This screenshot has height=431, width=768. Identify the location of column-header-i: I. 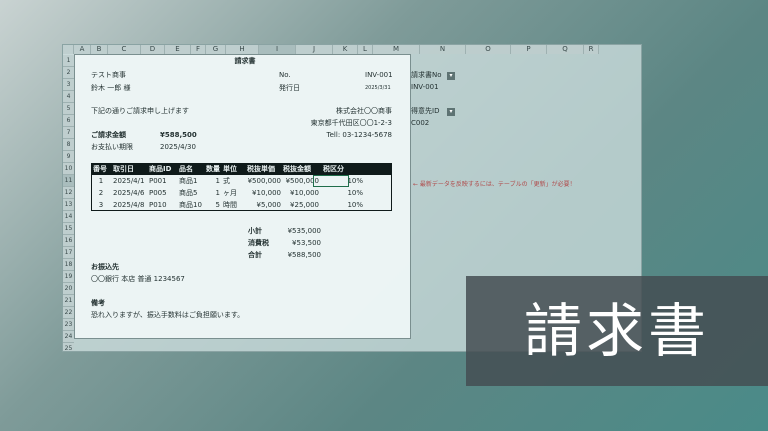
(277, 49).